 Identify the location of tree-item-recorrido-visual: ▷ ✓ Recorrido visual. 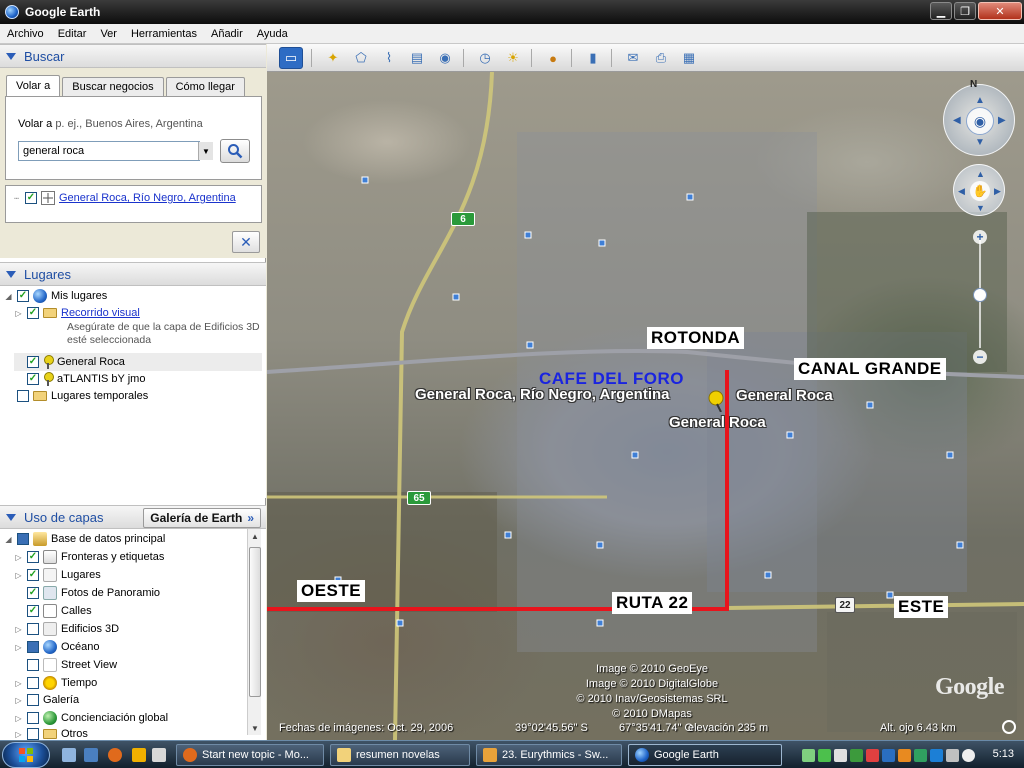
(77, 313).